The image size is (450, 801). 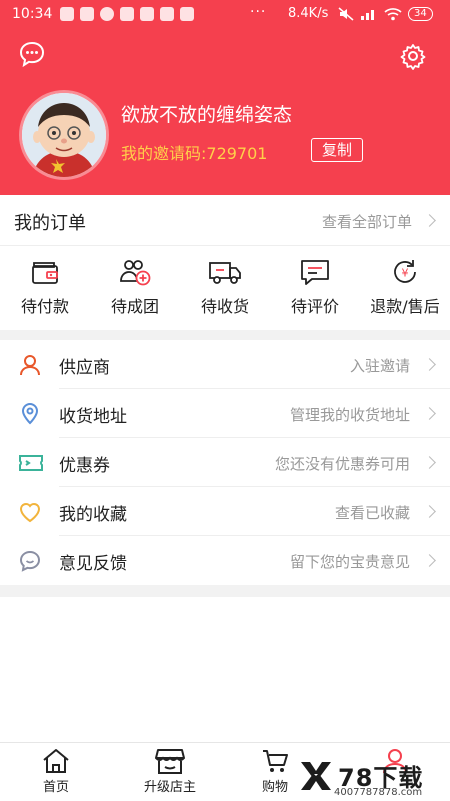 What do you see at coordinates (30, 513) in the screenshot?
I see `heart-icon` at bounding box center [30, 513].